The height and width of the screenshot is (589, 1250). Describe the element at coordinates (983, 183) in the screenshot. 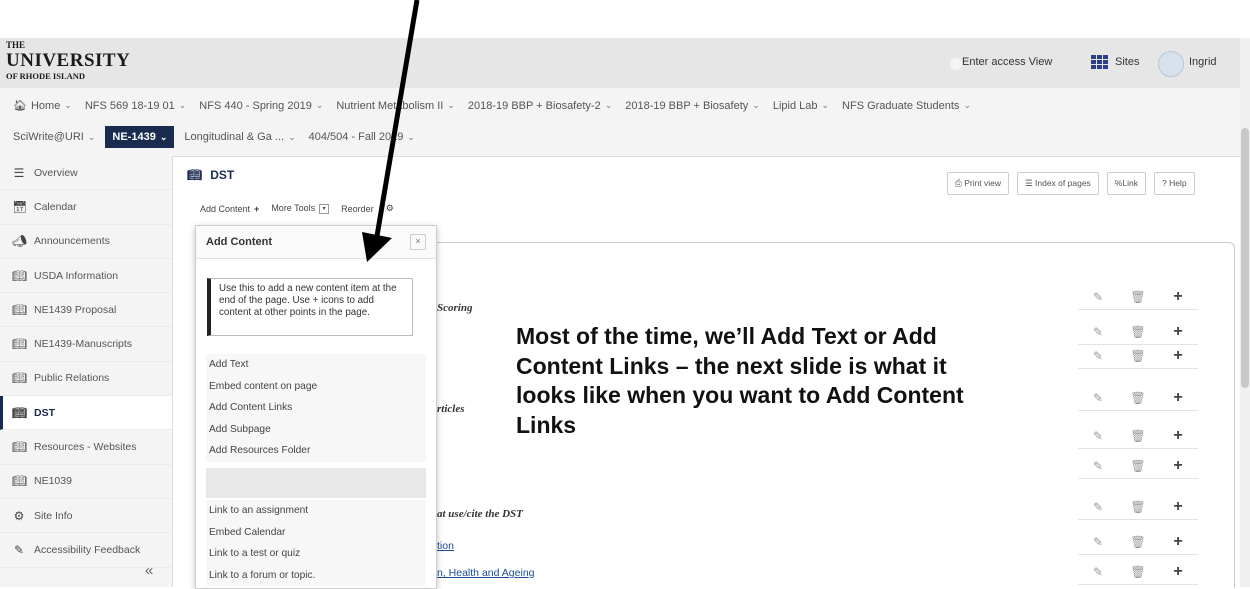

I see `print-view-label: Print view` at that location.